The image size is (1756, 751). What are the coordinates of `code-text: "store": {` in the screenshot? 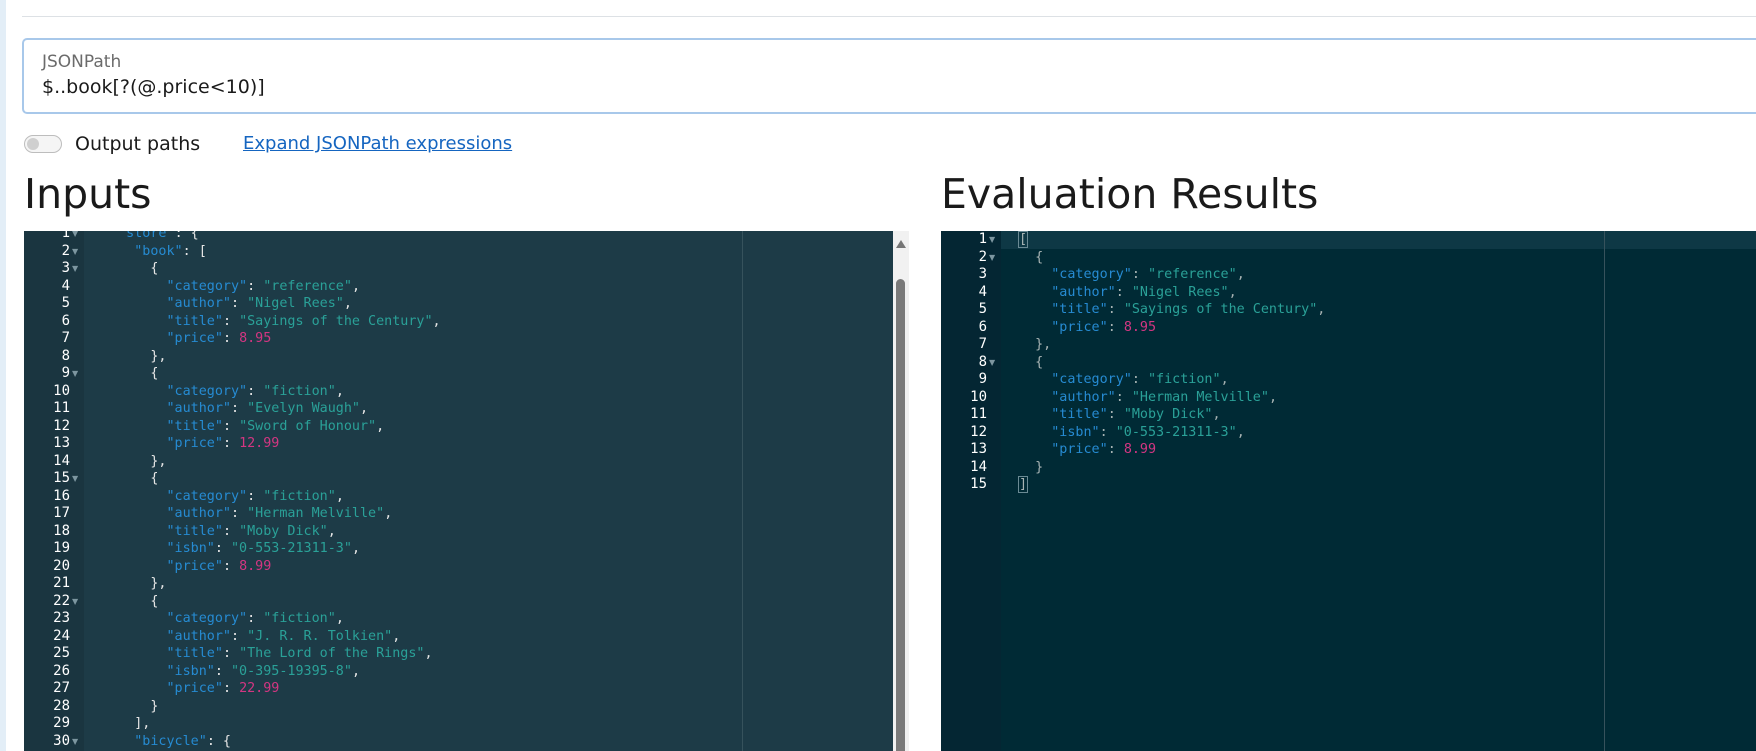 It's located at (150, 237).